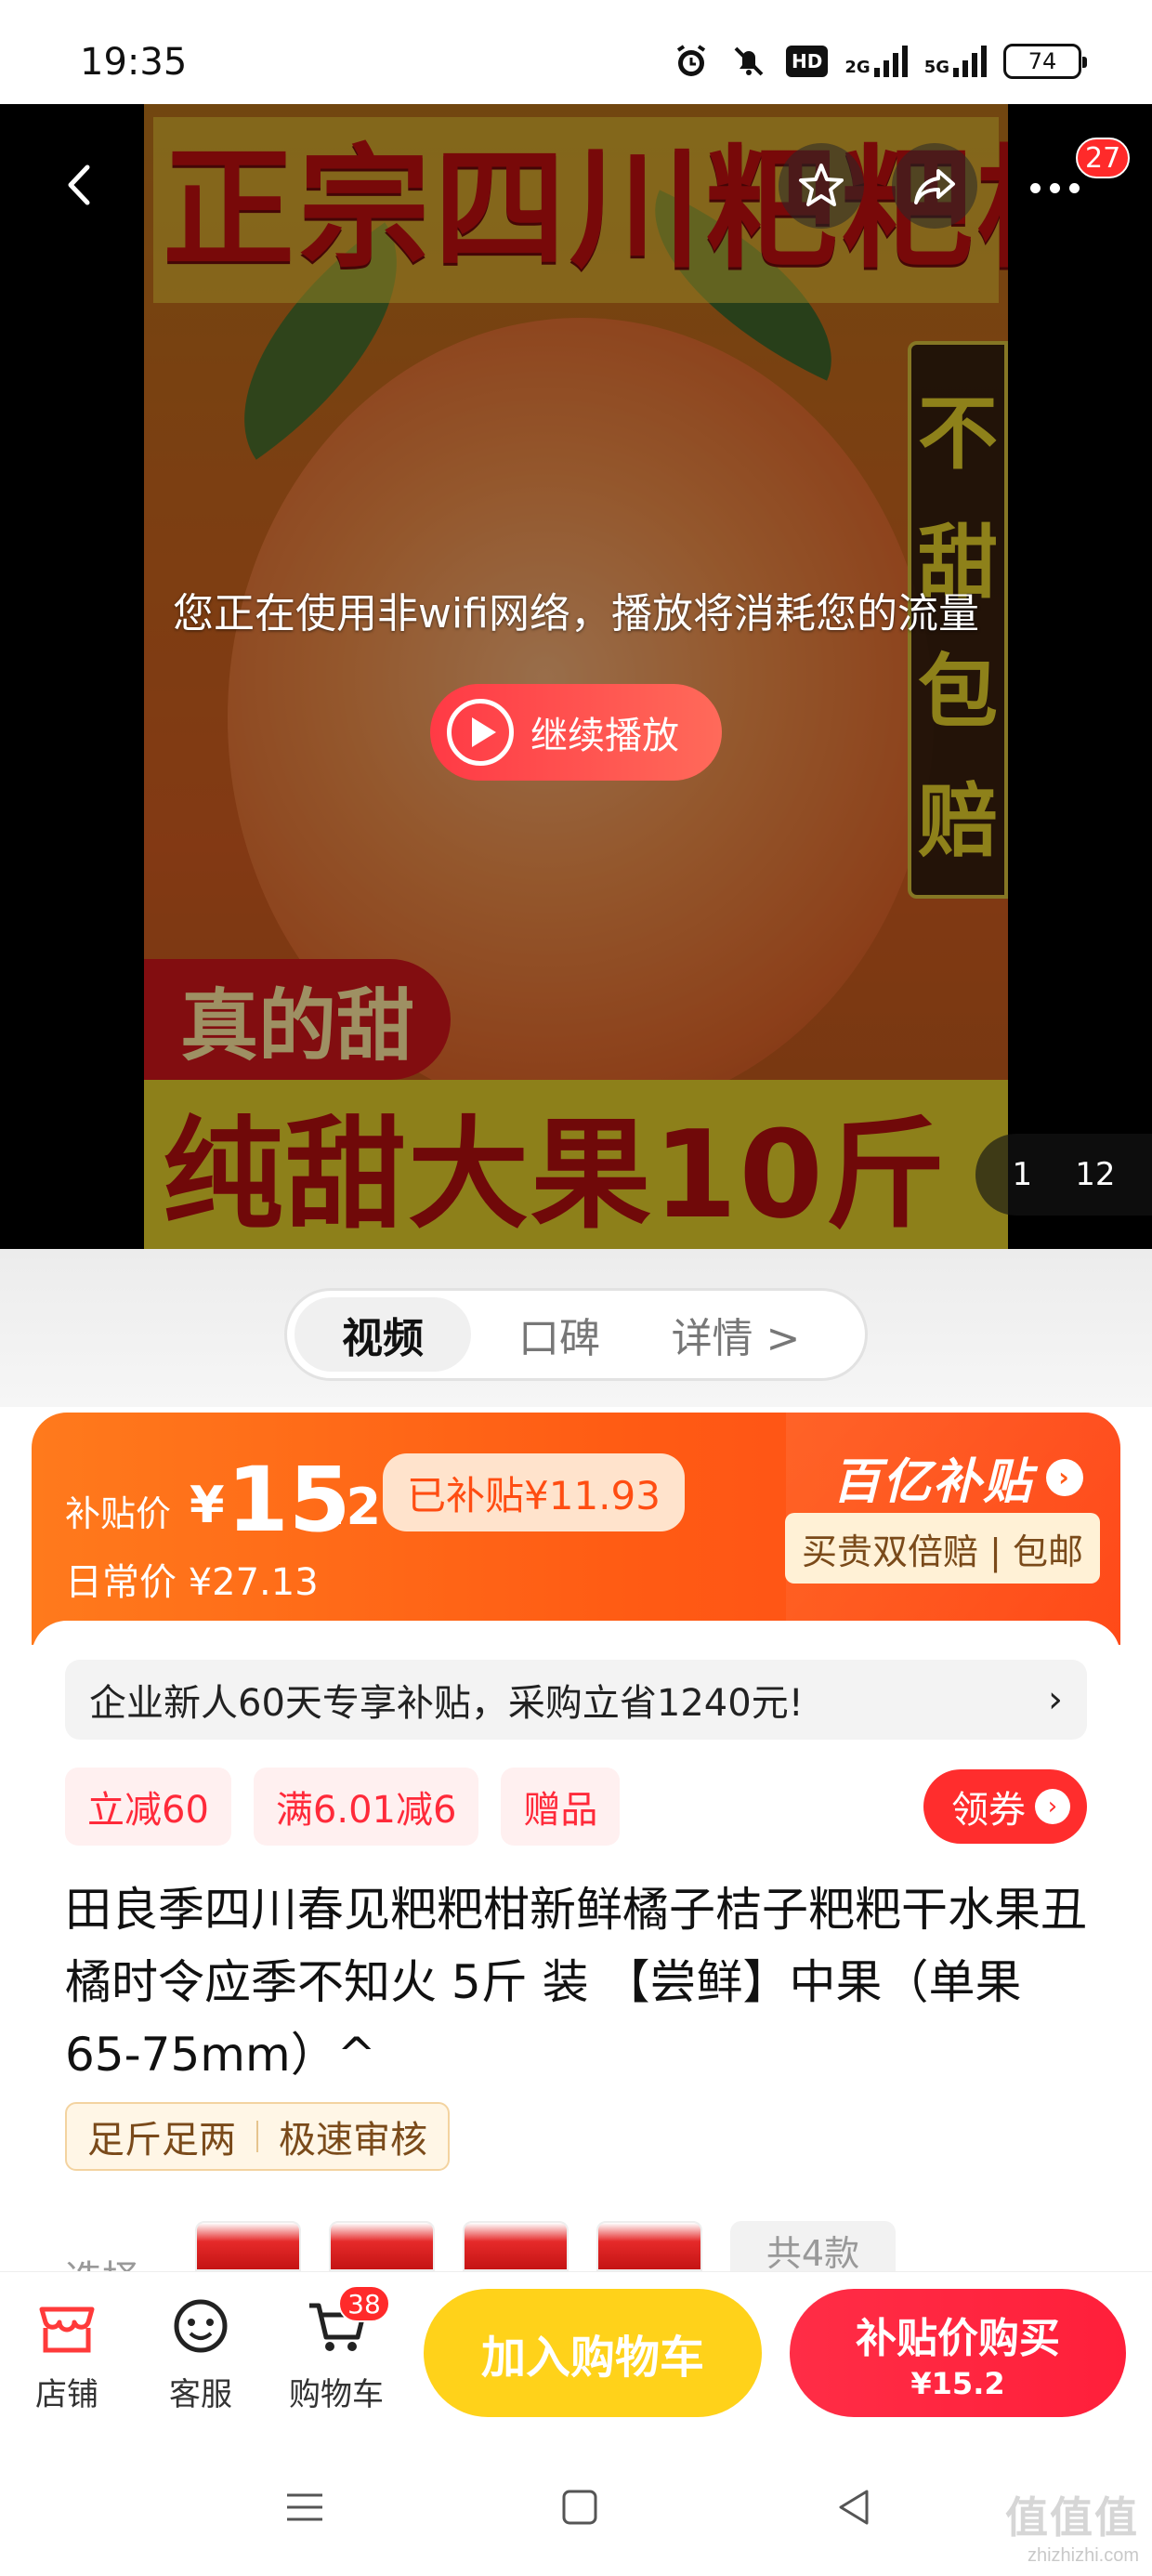  What do you see at coordinates (207, 1505) in the screenshot?
I see `currency-symbol: ¥` at bounding box center [207, 1505].